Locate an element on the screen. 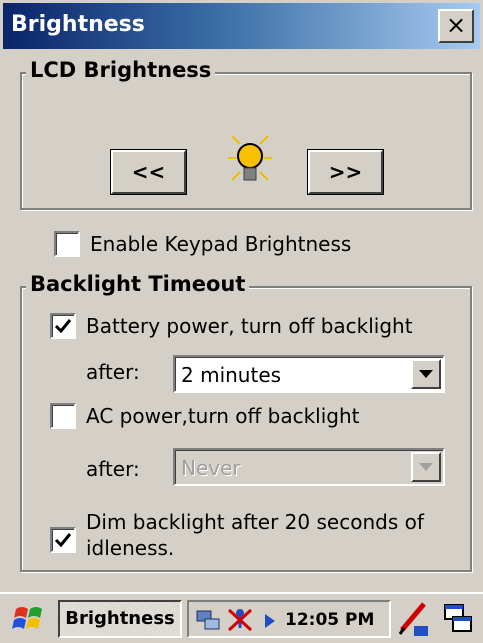  arrow-icon is located at coordinates (270, 623).